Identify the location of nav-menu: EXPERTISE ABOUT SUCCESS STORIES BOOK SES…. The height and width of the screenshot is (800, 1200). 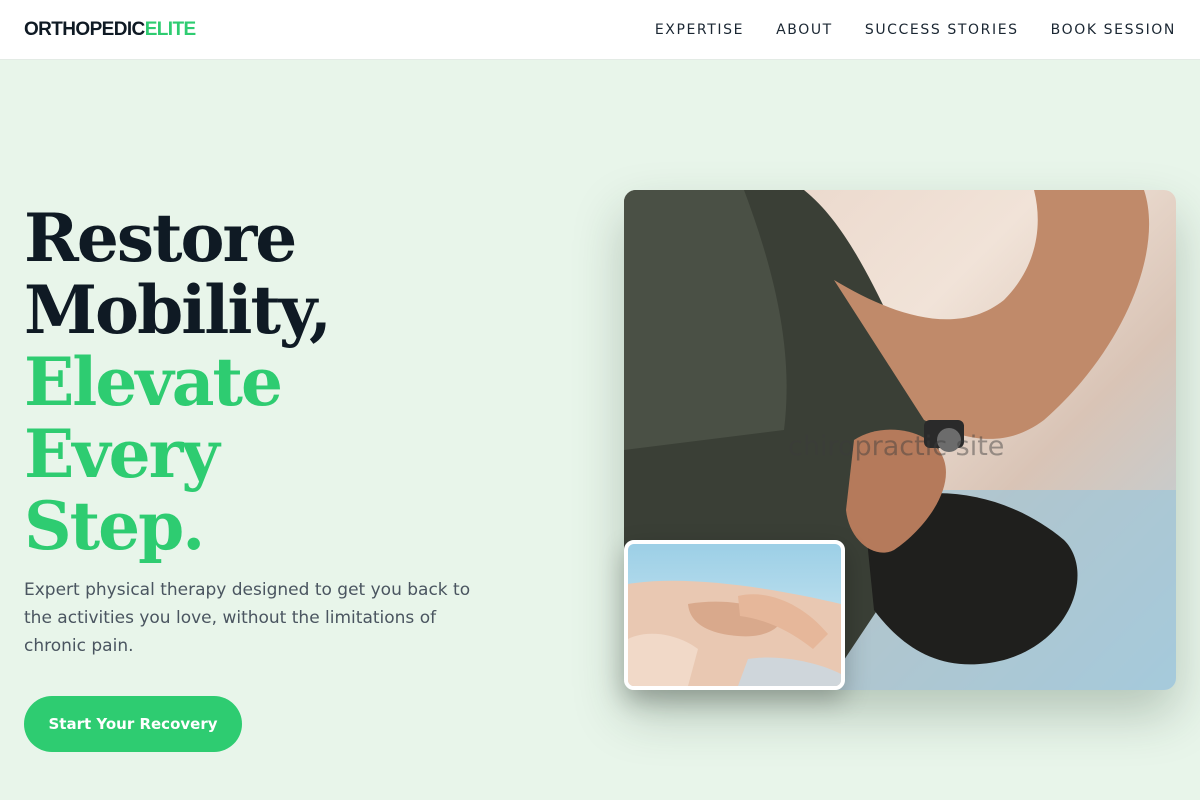
(915, 30).